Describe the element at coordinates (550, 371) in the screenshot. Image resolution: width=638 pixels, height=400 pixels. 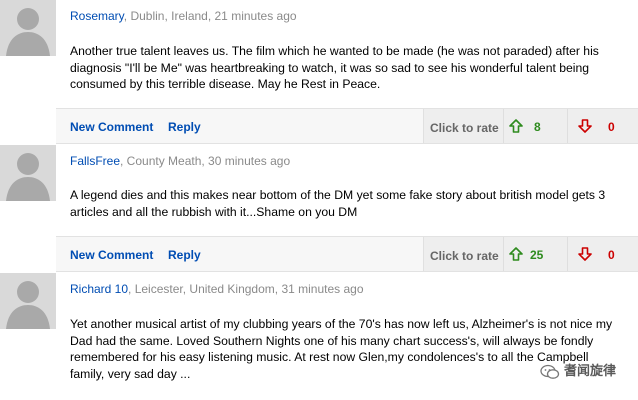
I see `wechat-icon` at that location.